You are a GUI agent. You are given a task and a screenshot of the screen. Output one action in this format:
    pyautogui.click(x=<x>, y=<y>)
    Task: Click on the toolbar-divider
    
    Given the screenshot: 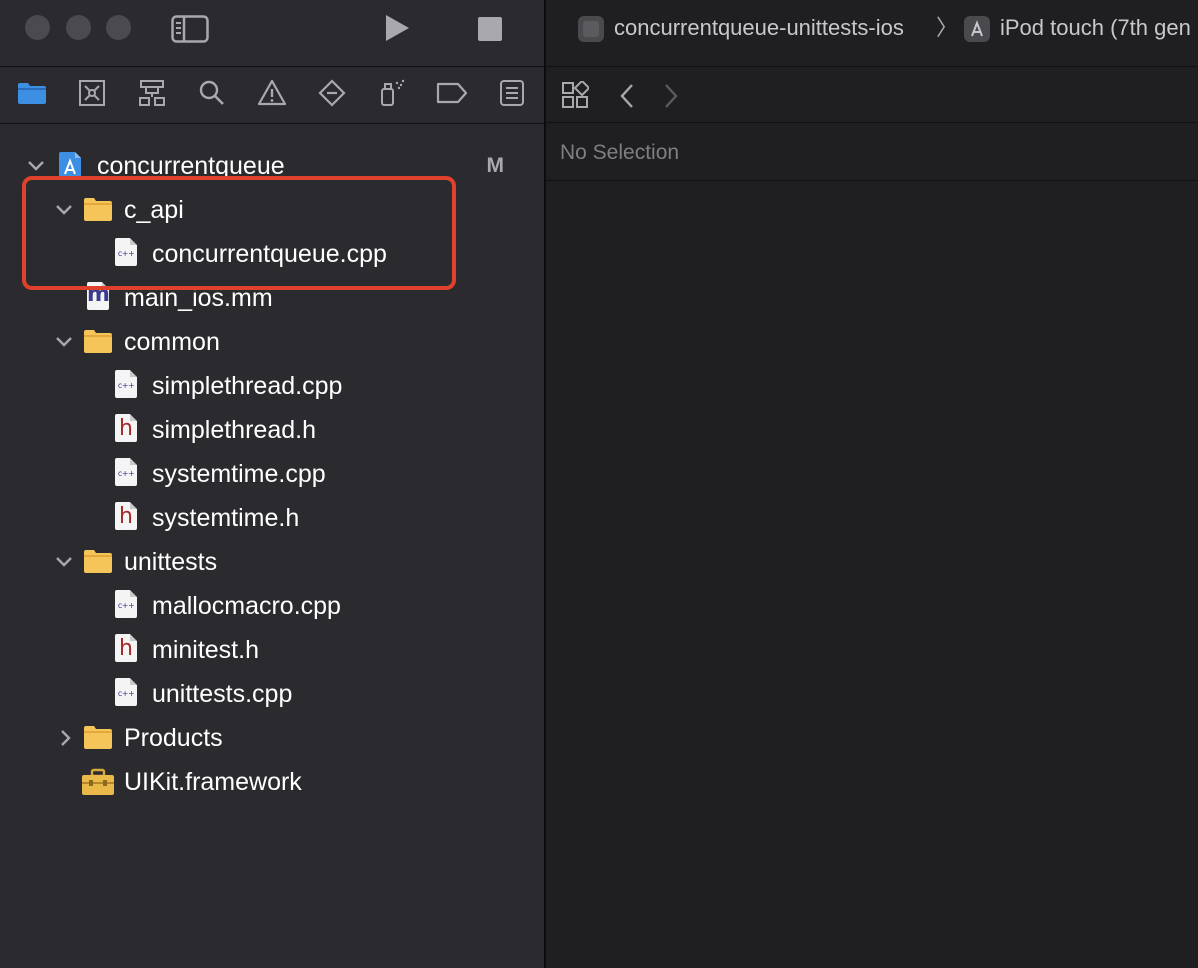 What is the action you would take?
    pyautogui.click(x=272, y=66)
    